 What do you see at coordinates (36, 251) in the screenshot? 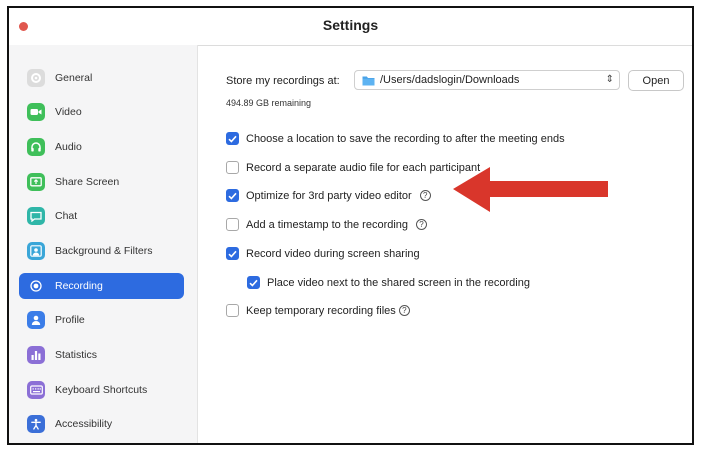
I see `person-background-icon` at bounding box center [36, 251].